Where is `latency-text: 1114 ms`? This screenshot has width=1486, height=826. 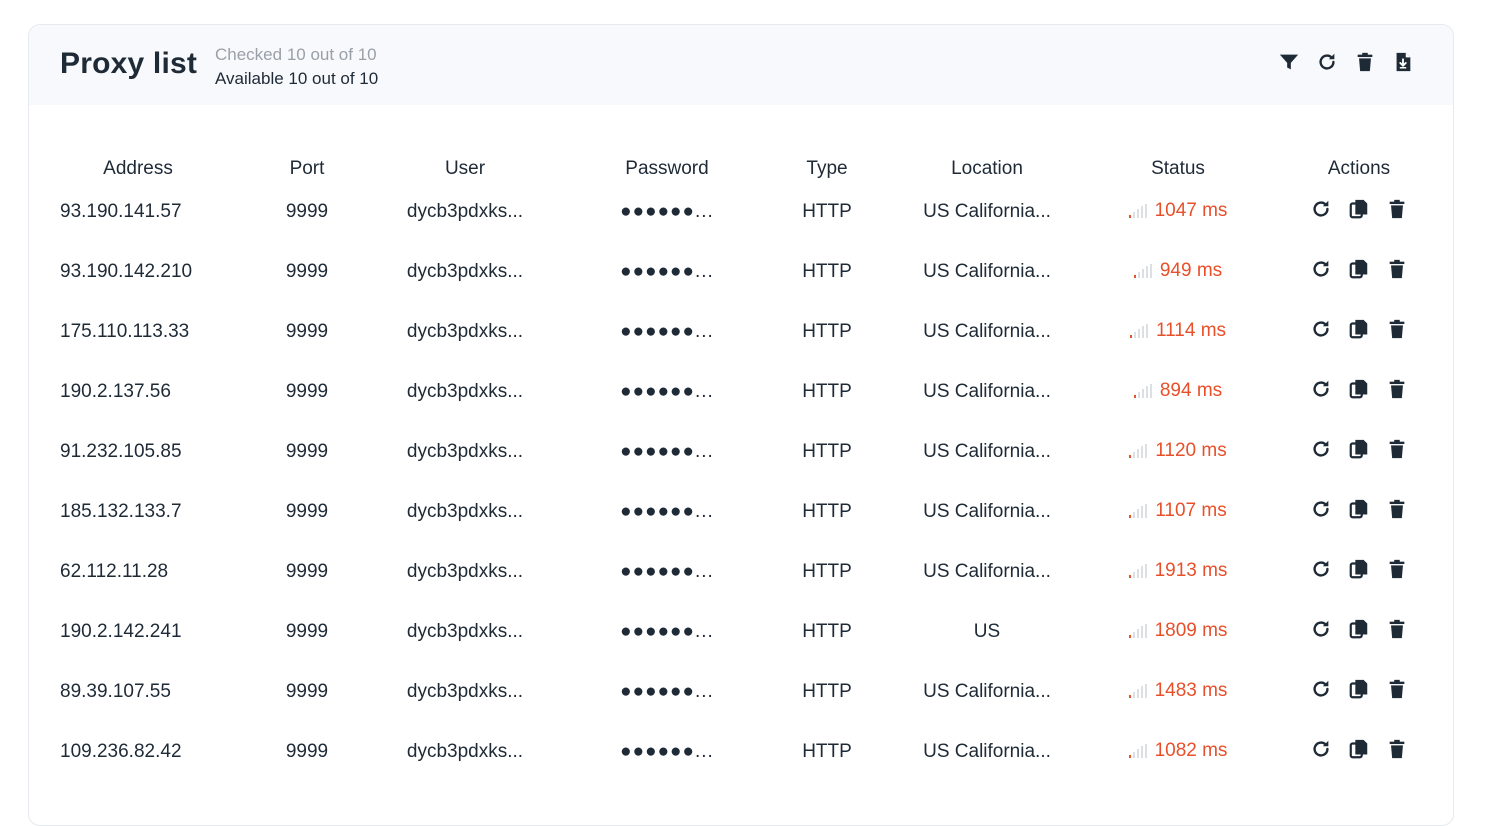
latency-text: 1114 ms is located at coordinates (1191, 330).